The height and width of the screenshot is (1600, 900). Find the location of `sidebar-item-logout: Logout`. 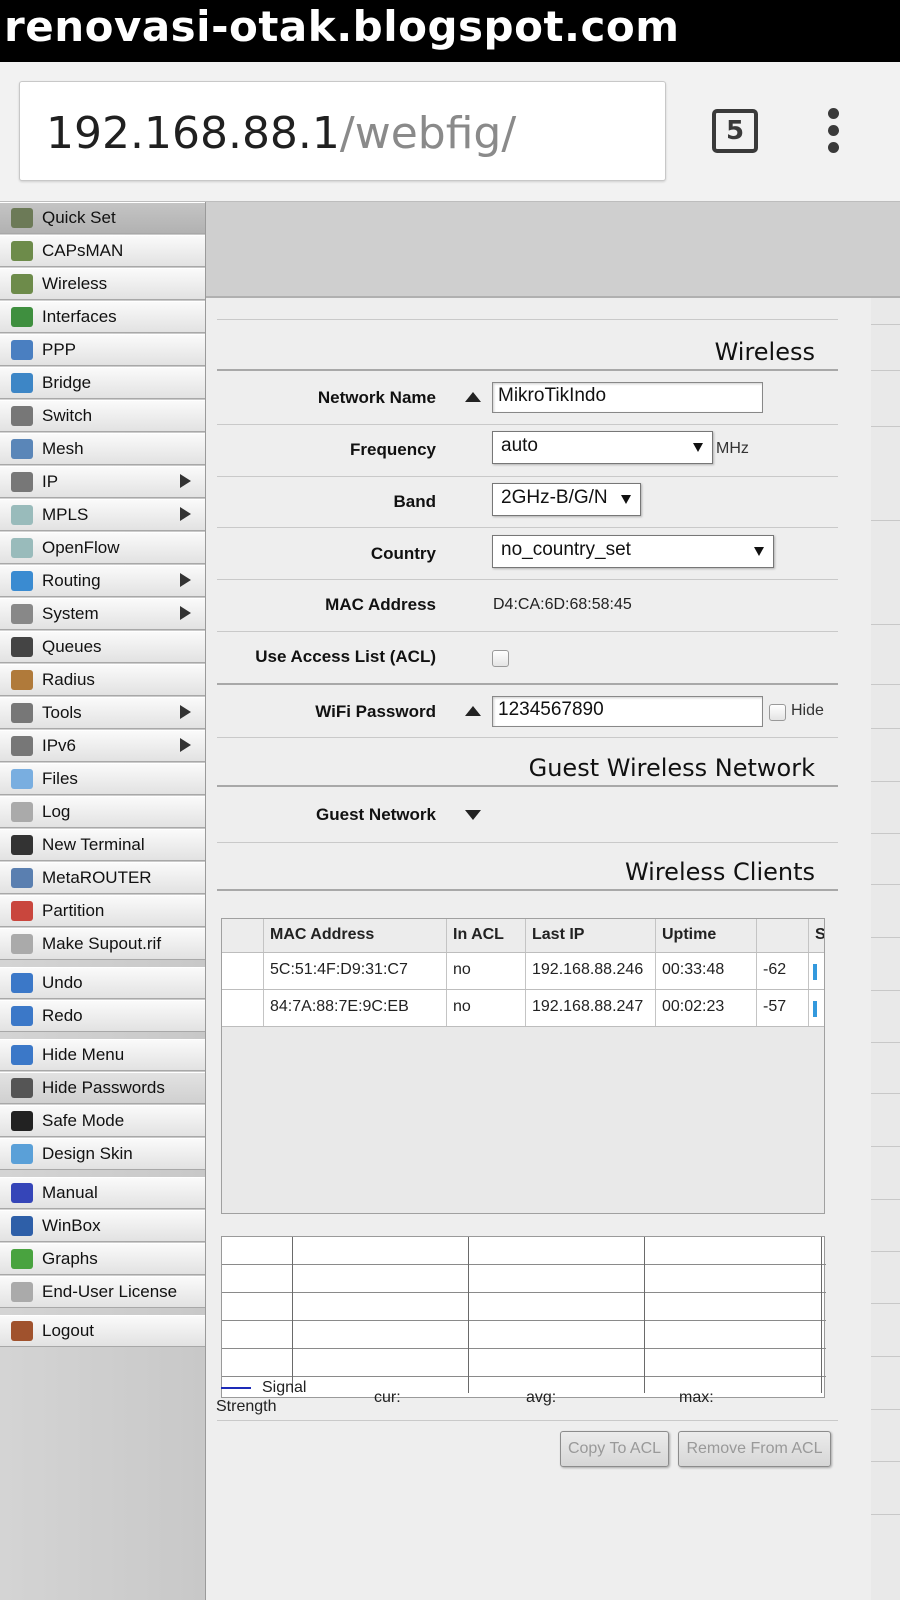

sidebar-item-logout: Logout is located at coordinates (102, 1331).